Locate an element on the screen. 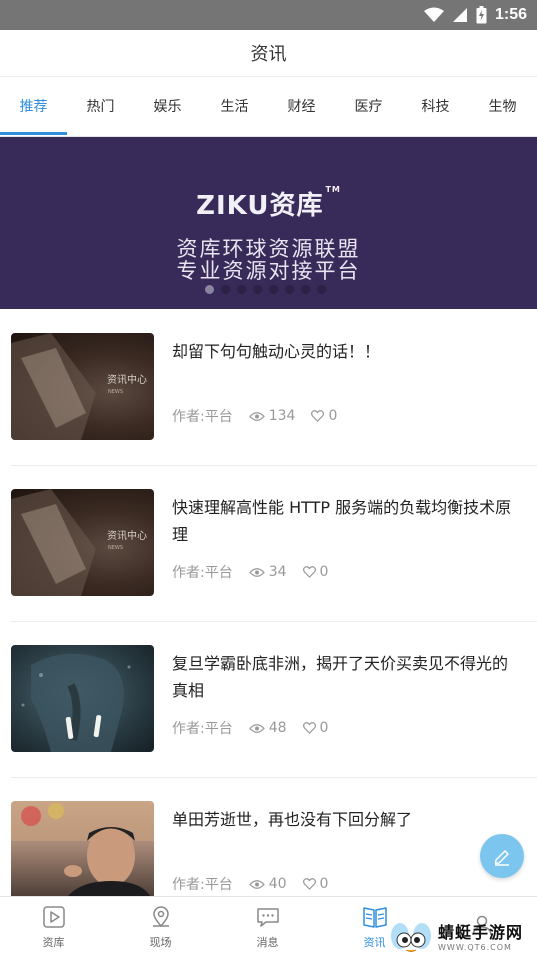  pencil-icon is located at coordinates (501, 858).